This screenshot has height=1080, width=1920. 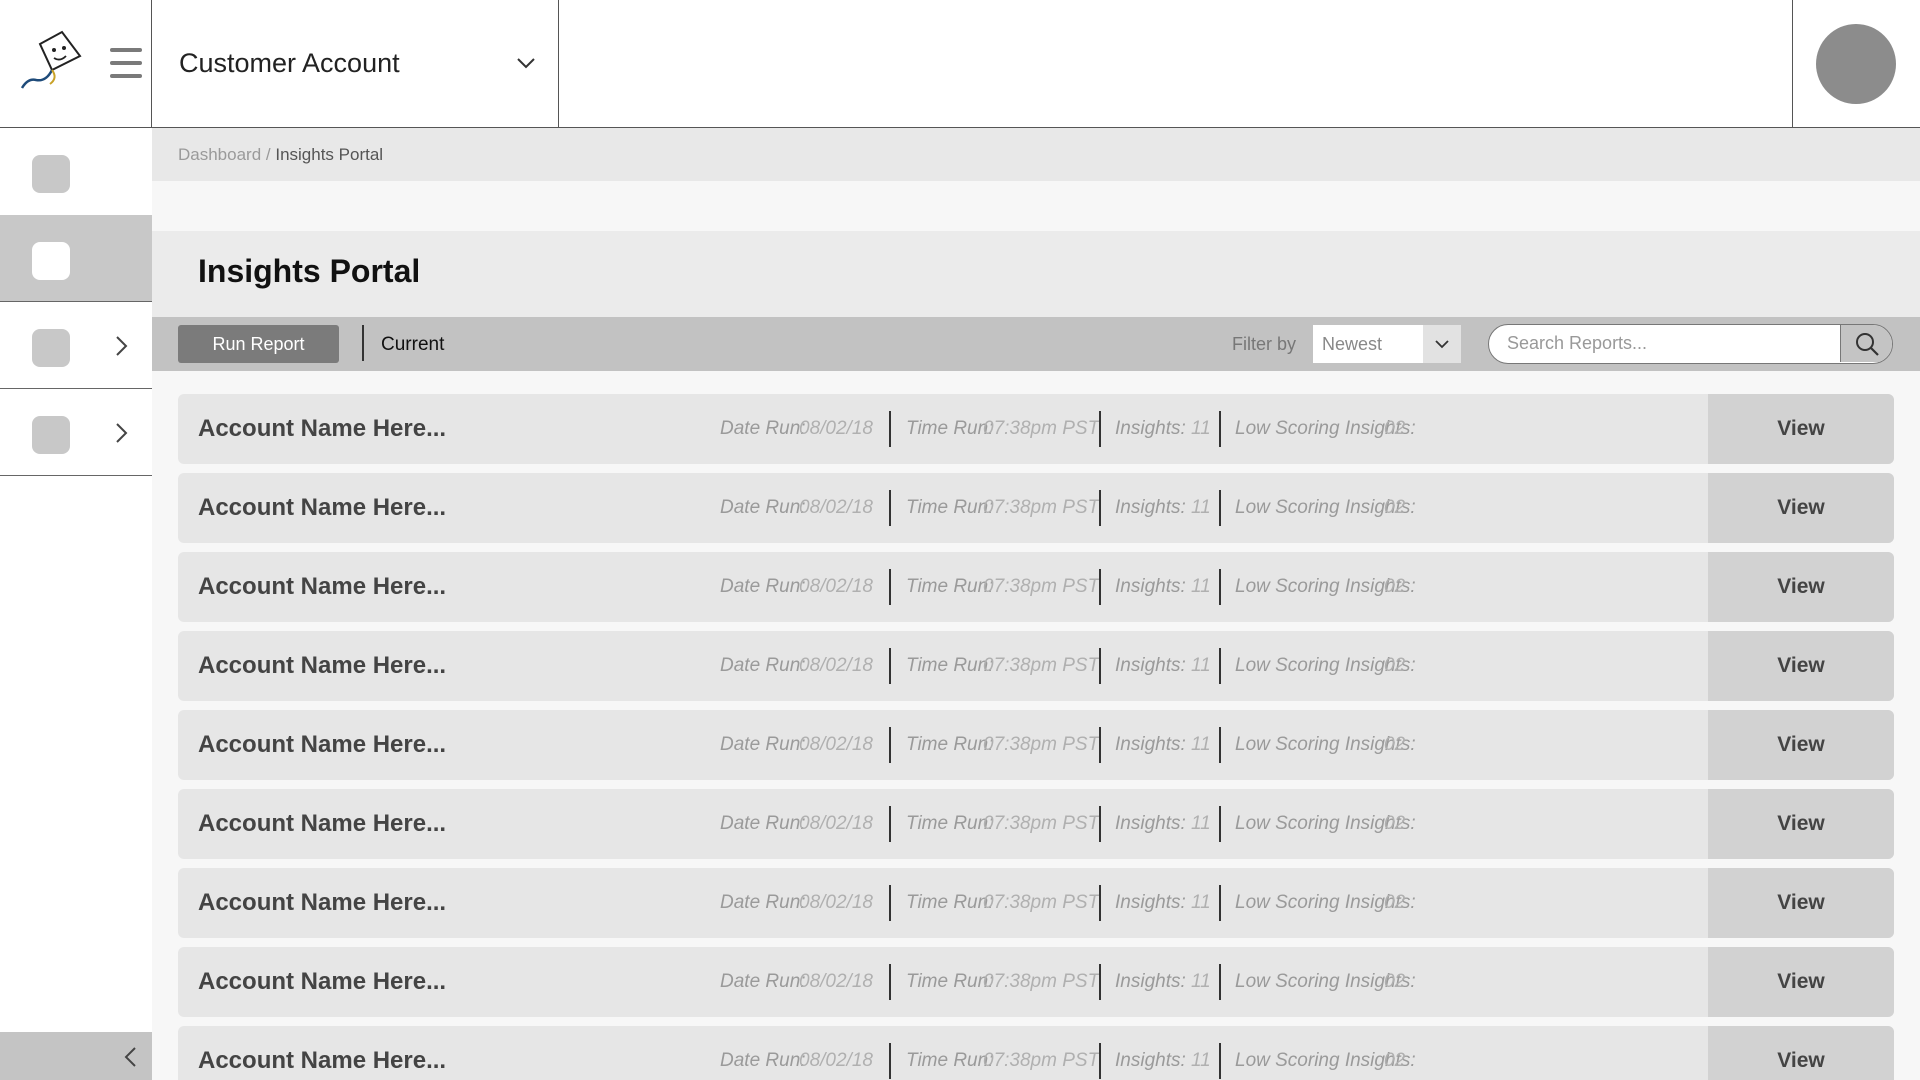 What do you see at coordinates (329, 154) in the screenshot?
I see `breadcrumb-current: Insights Portal` at bounding box center [329, 154].